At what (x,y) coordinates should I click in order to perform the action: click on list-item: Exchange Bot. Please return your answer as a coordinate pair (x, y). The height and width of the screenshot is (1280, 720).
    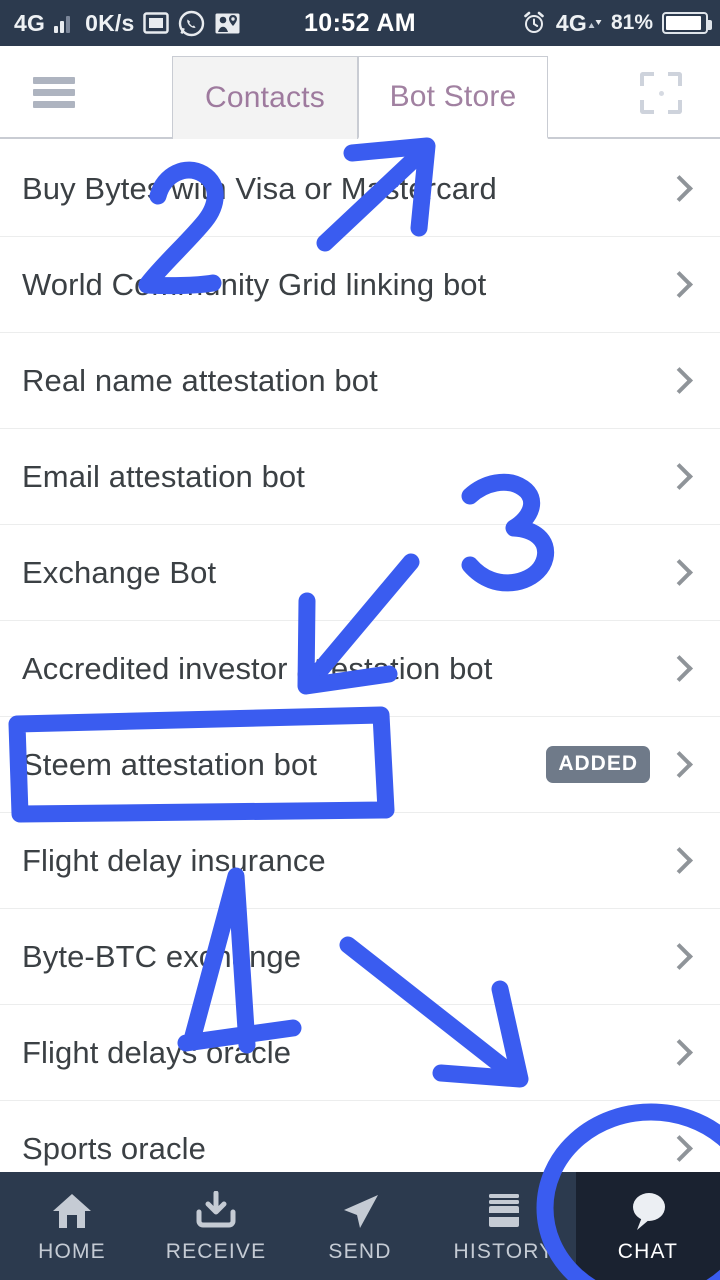
    Looking at the image, I should click on (360, 573).